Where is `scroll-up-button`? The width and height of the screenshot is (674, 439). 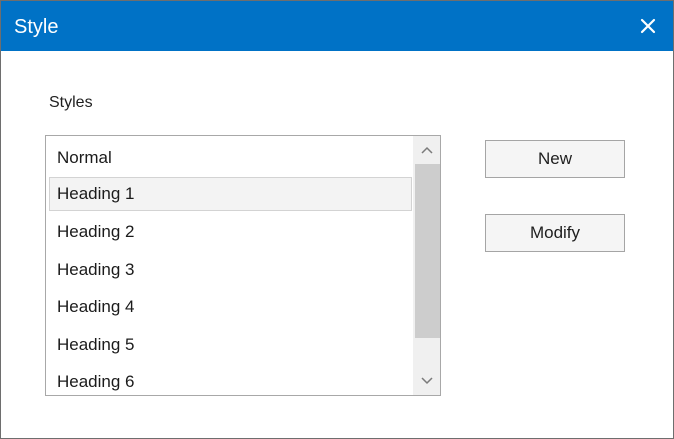 scroll-up-button is located at coordinates (426, 150).